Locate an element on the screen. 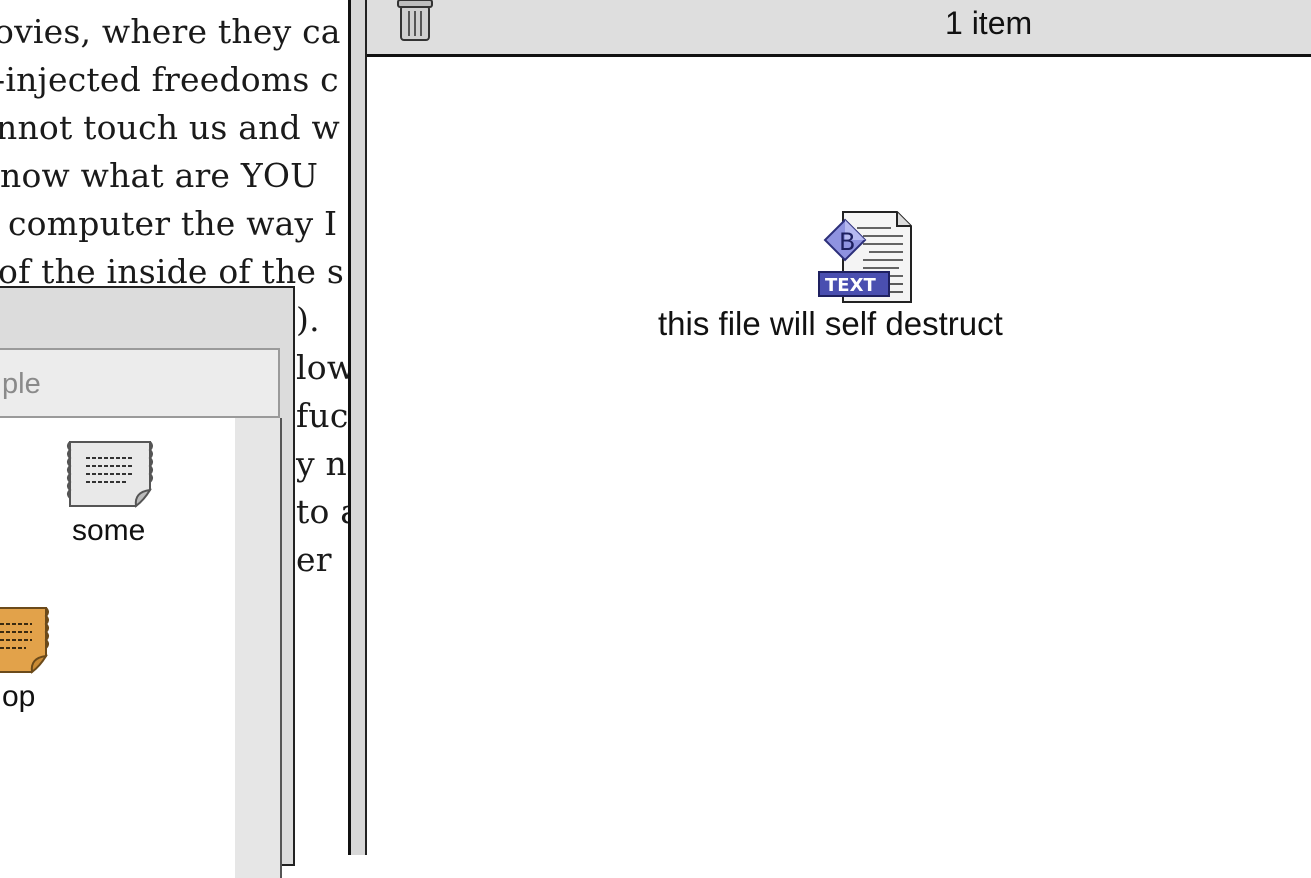 The image size is (1311, 878). window-frame-edge is located at coordinates (359, 427).